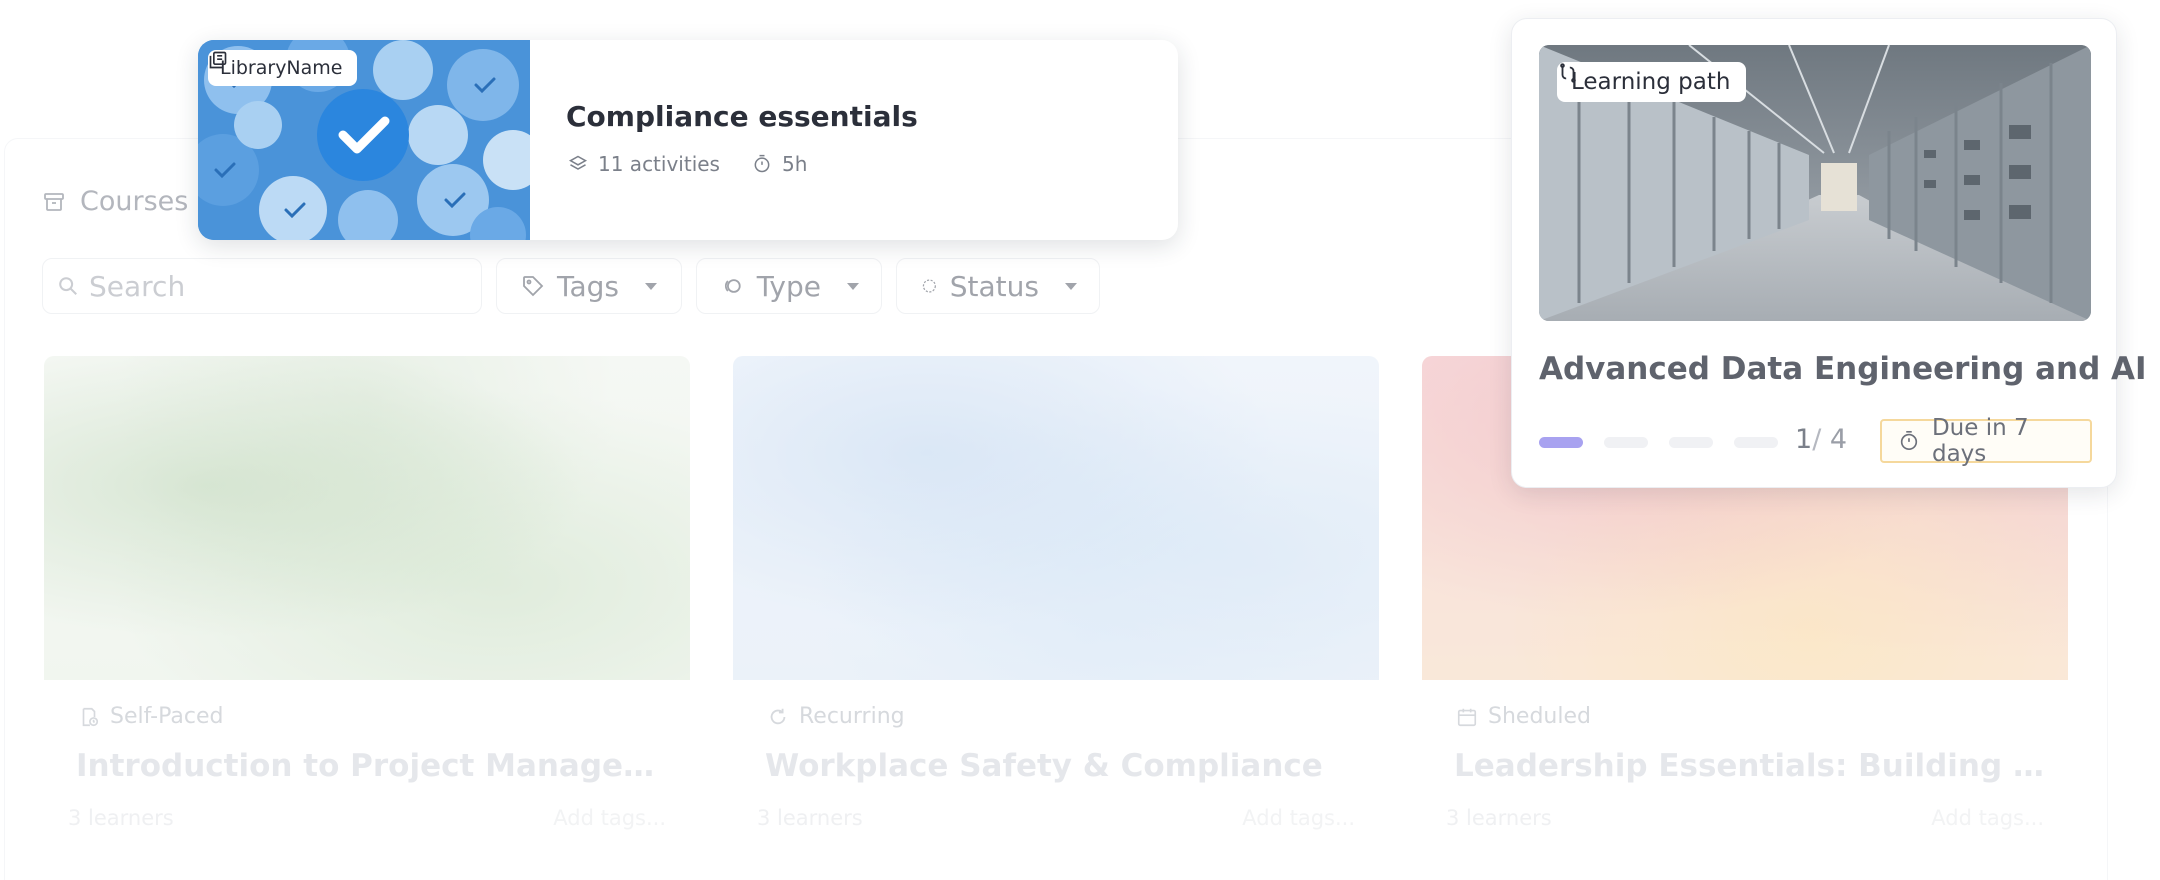 The image size is (2160, 880). I want to click on filter-bar: Search Tags Type Status, so click(571, 286).